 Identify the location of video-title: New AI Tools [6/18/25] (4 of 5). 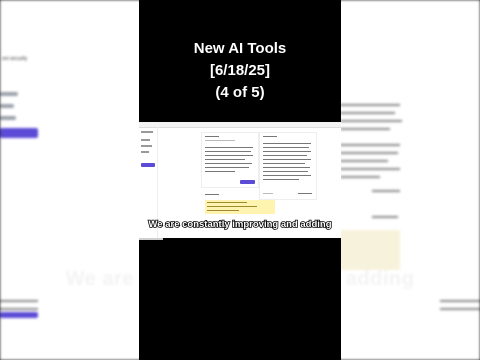
(240, 71).